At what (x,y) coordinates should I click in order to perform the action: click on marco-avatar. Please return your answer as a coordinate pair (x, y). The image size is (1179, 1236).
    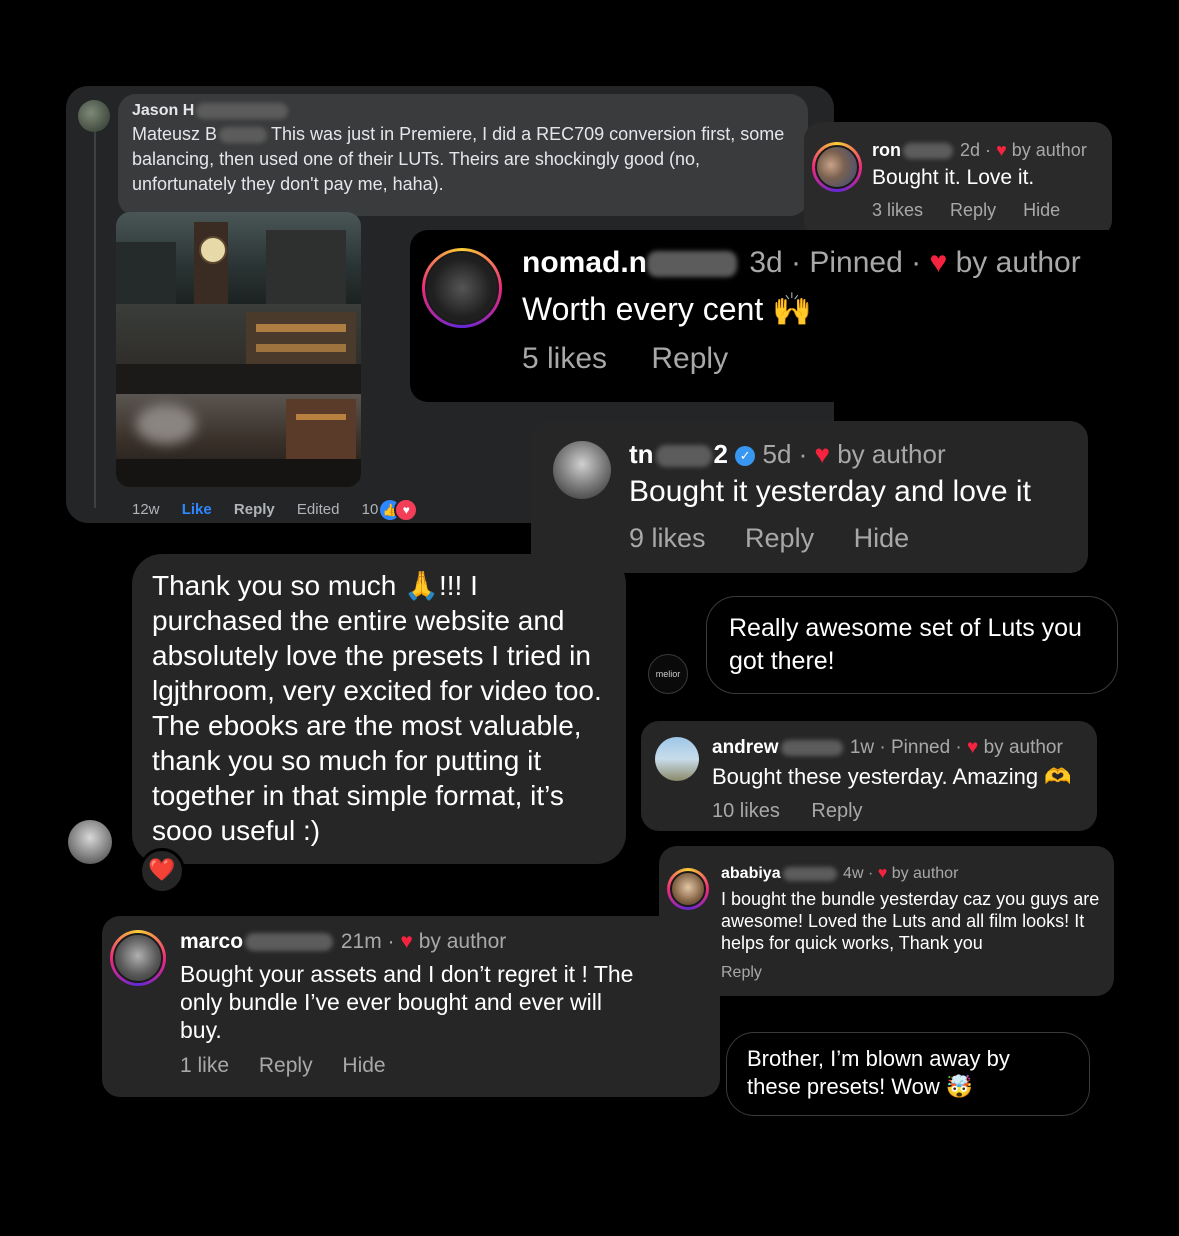
    Looking at the image, I should click on (138, 958).